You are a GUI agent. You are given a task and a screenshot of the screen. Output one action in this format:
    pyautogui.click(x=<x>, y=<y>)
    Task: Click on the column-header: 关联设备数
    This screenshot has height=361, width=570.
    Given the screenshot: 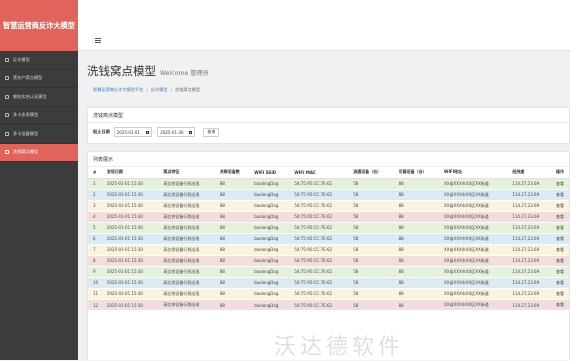 What is the action you would take?
    pyautogui.click(x=232, y=173)
    